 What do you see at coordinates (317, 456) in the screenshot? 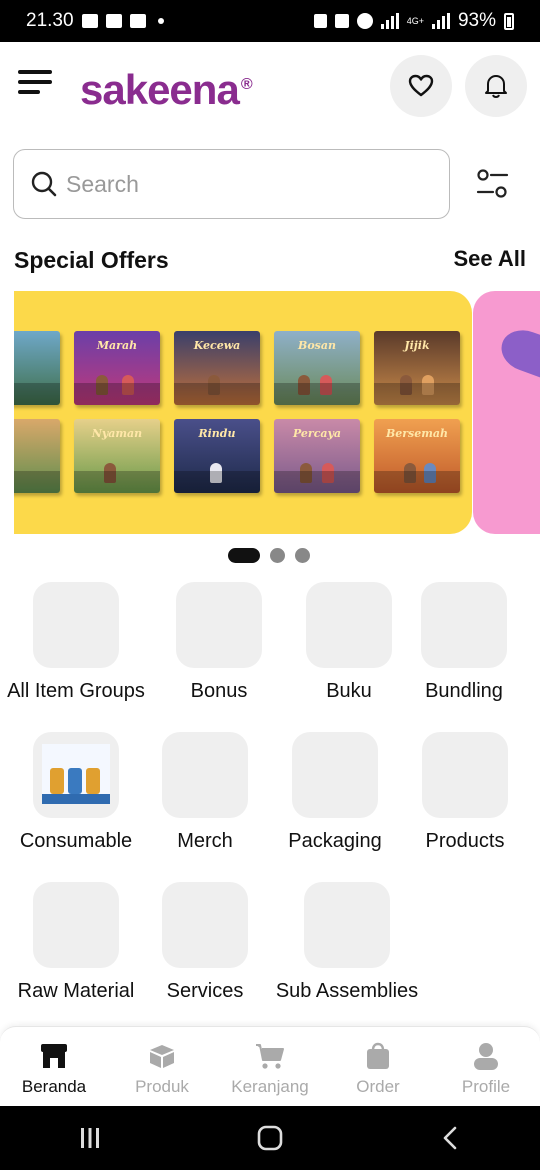
I see `book-cover: Percaya` at bounding box center [317, 456].